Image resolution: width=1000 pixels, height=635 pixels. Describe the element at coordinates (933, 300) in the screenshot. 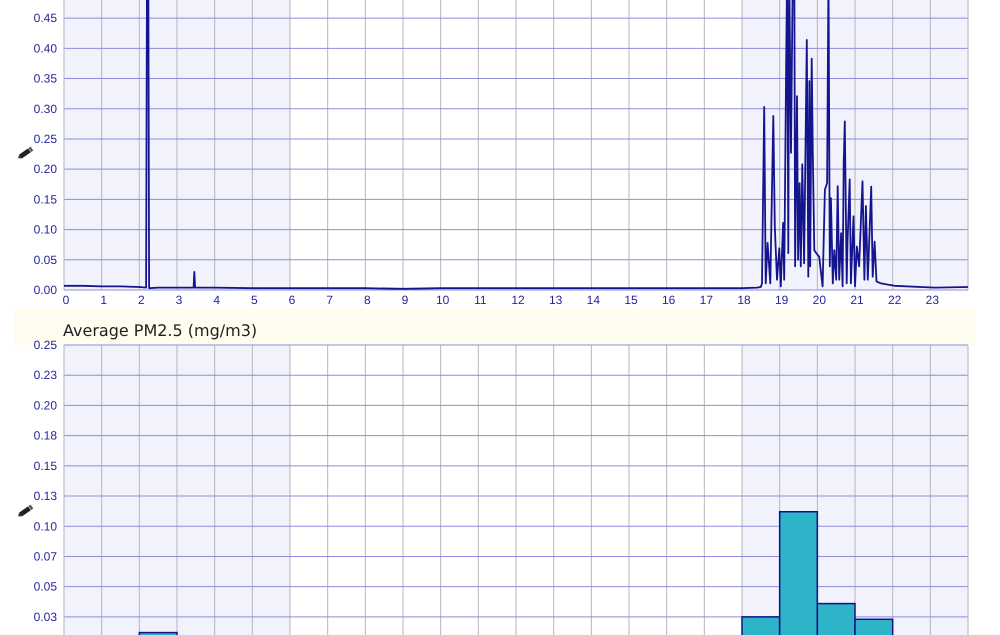

I see `x-tick-label: 23` at that location.